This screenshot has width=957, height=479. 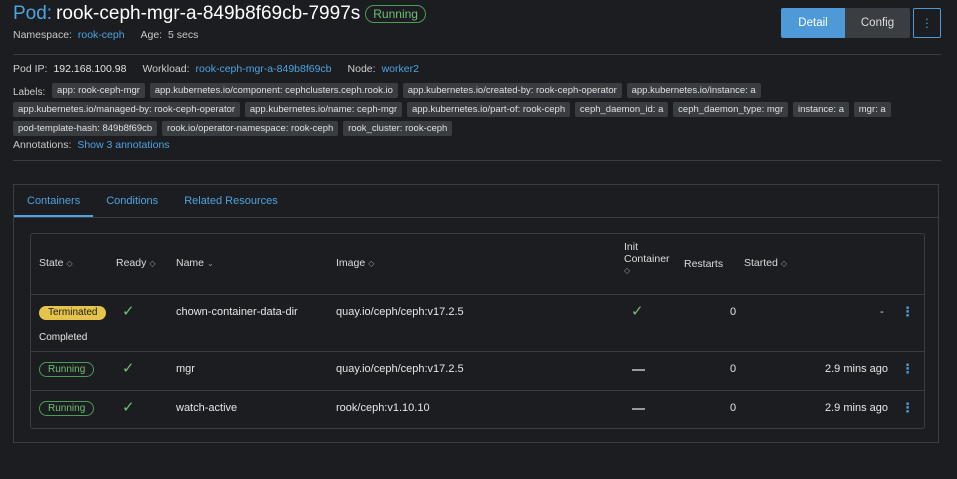 I want to click on tab-bar: Containers Conditions Related Resources, so click(x=476, y=201).